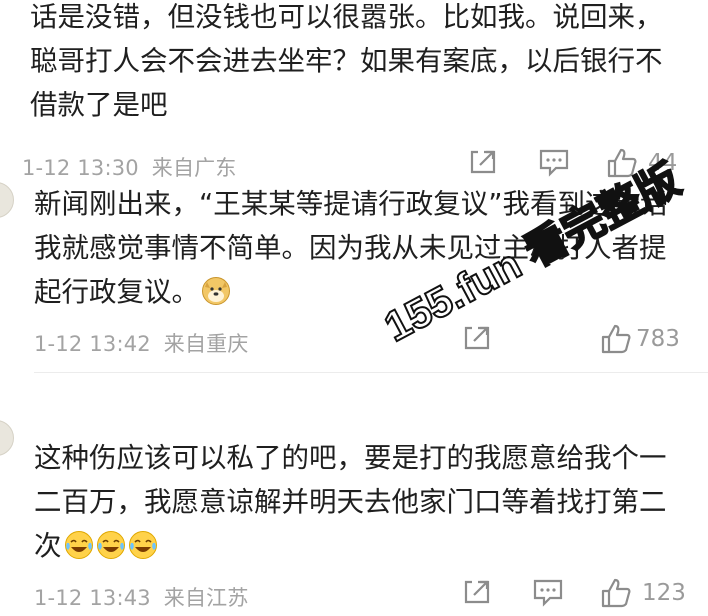 The width and height of the screenshot is (708, 616). Describe the element at coordinates (354, 340) in the screenshot. I see `comment-meta: 1-12 13:42 来自重庆 783` at that location.